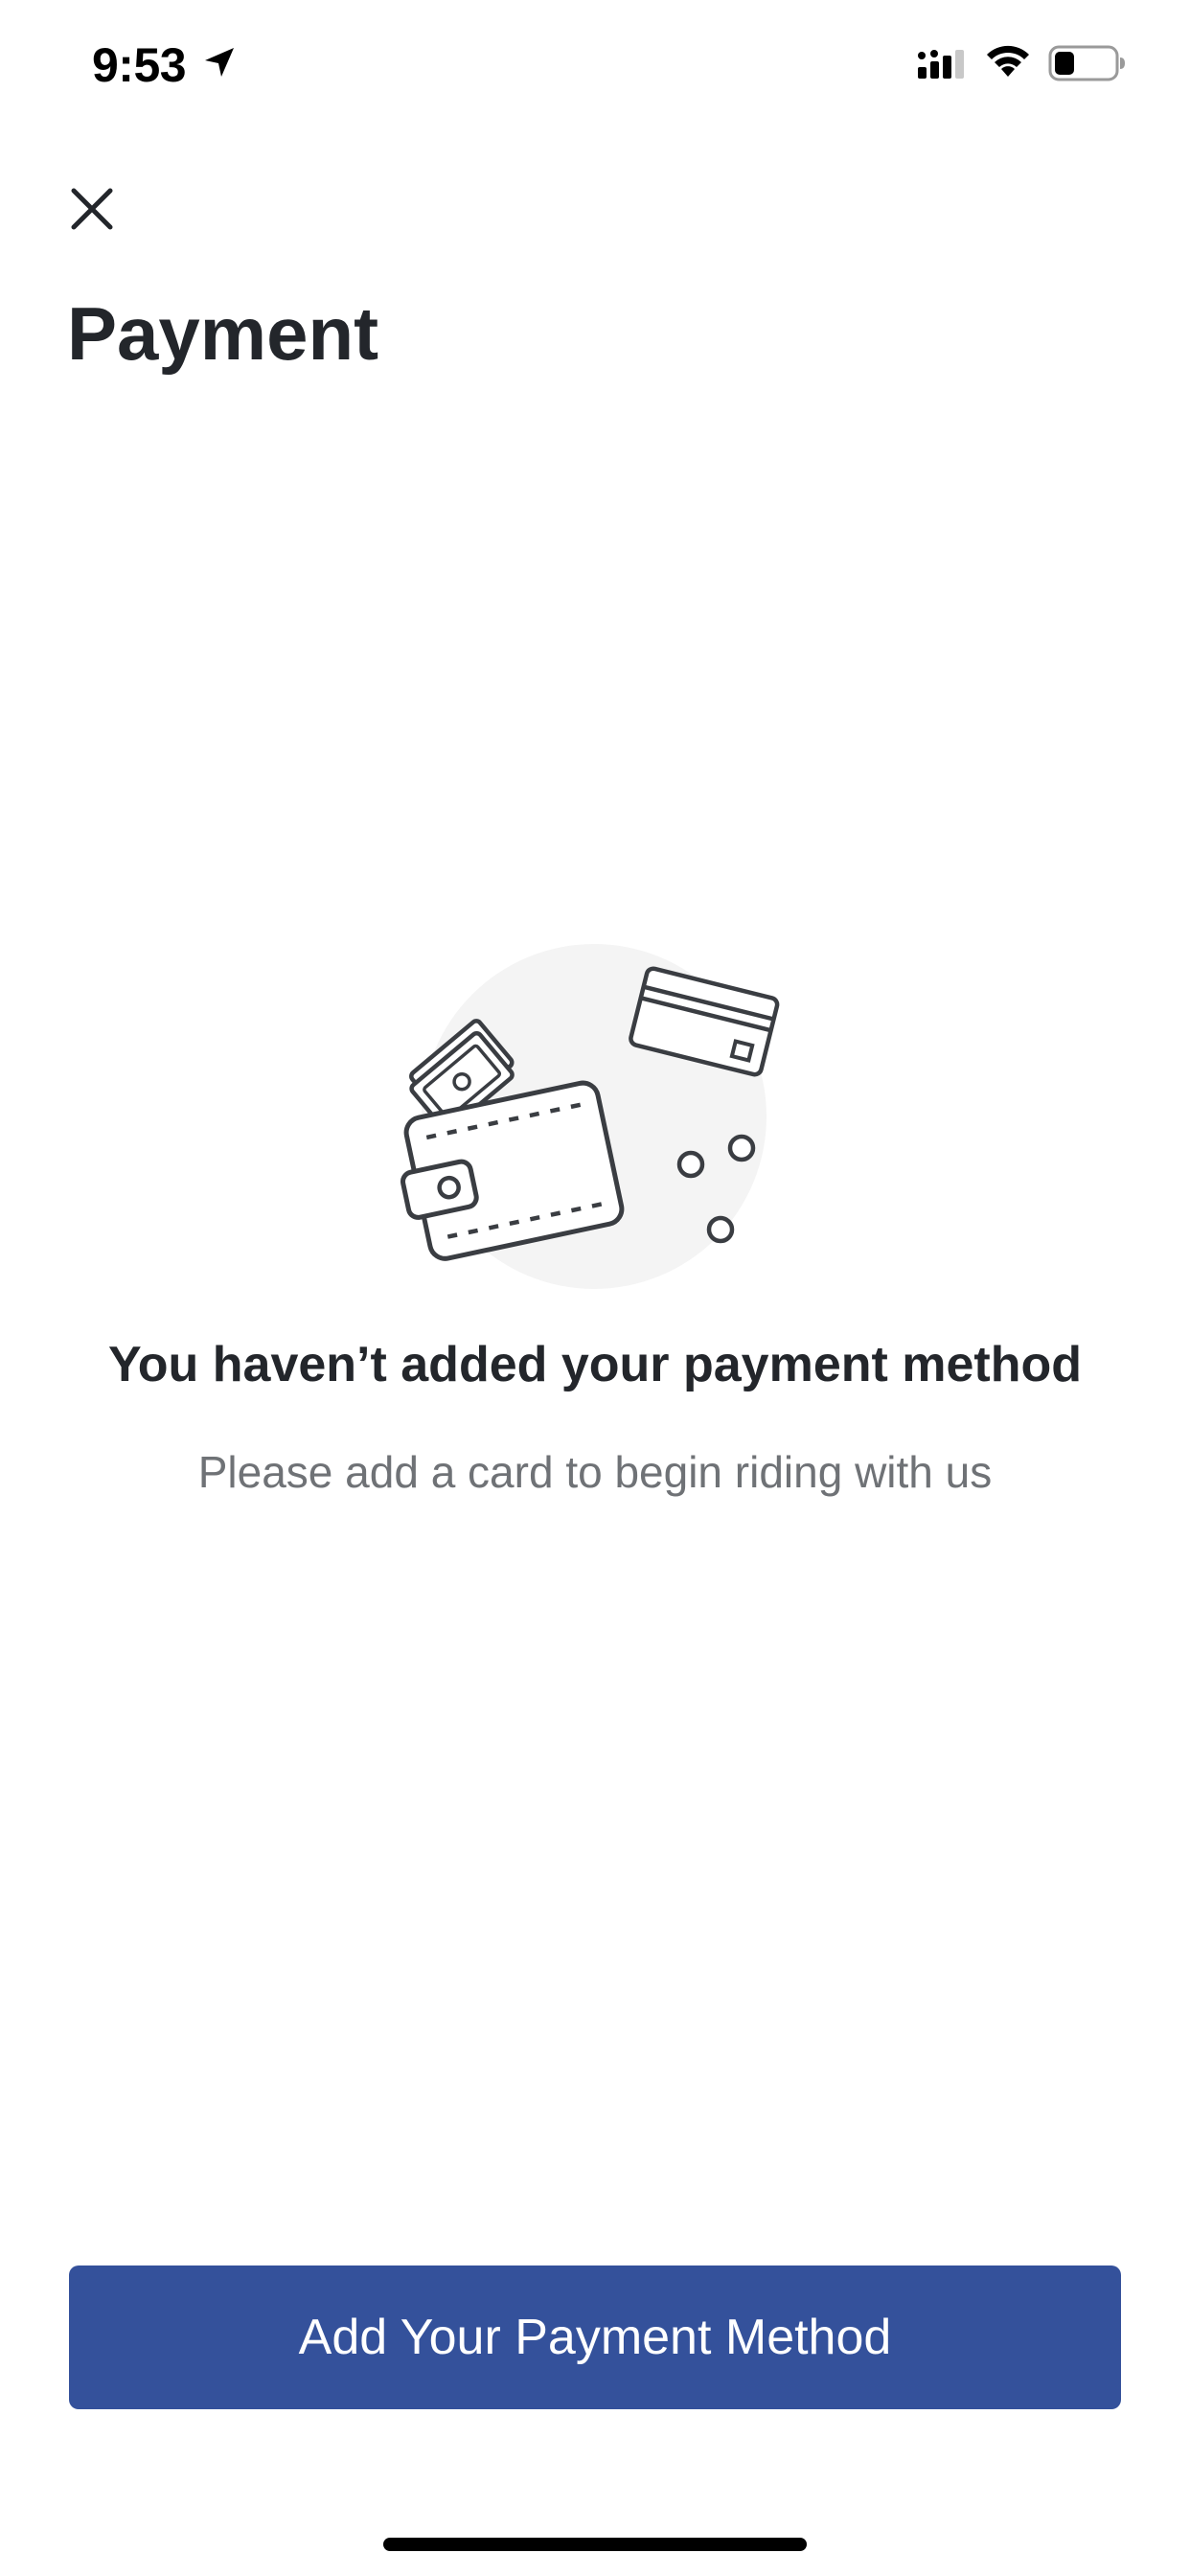 This screenshot has height=2576, width=1190. I want to click on status-time: 9:53, so click(140, 65).